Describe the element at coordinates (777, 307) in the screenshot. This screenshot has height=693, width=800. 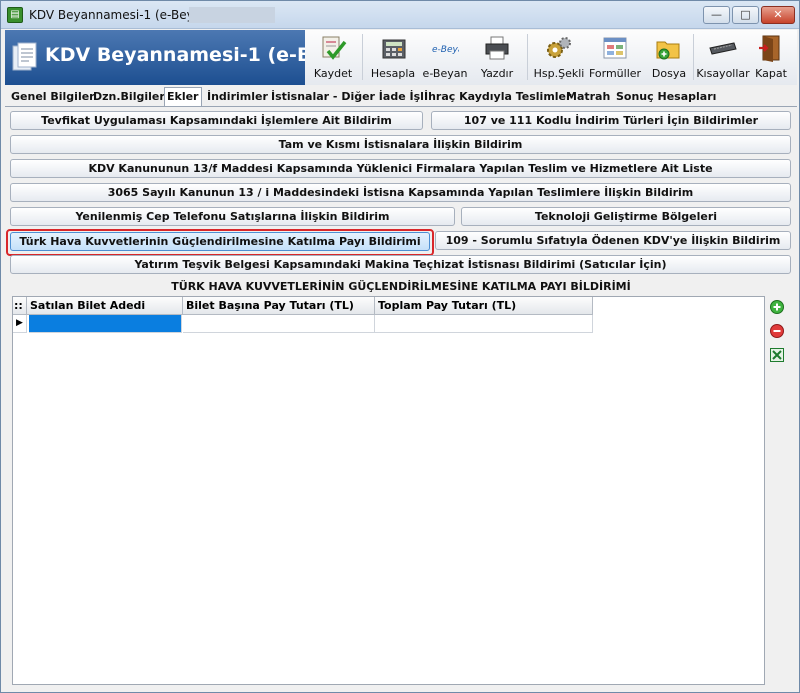
I see `add-row-icon` at that location.